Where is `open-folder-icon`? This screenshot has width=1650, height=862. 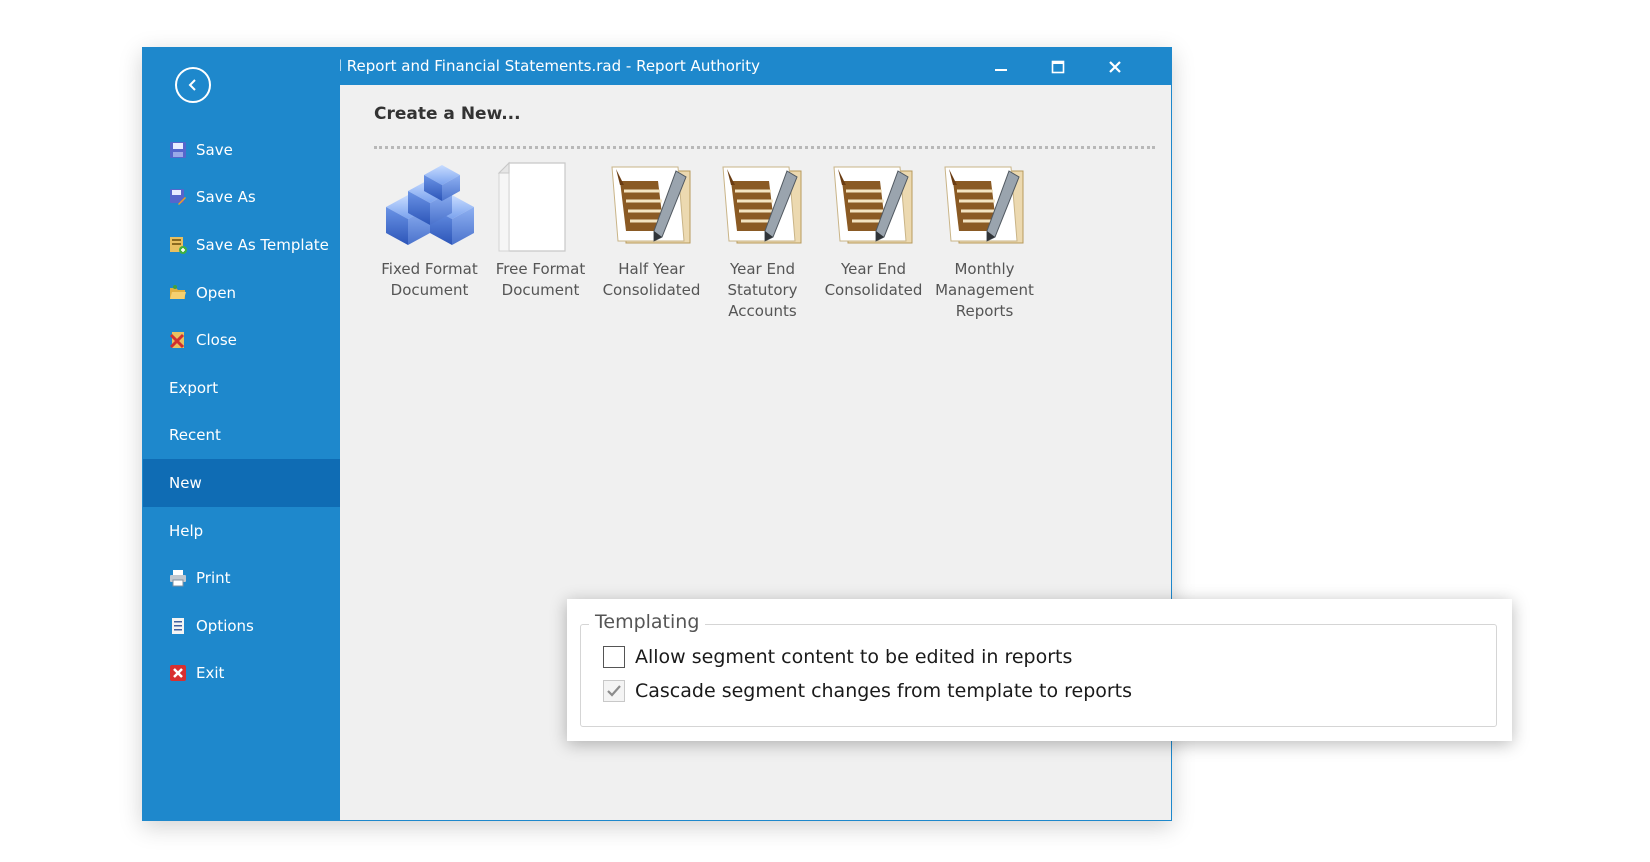
open-folder-icon is located at coordinates (178, 291).